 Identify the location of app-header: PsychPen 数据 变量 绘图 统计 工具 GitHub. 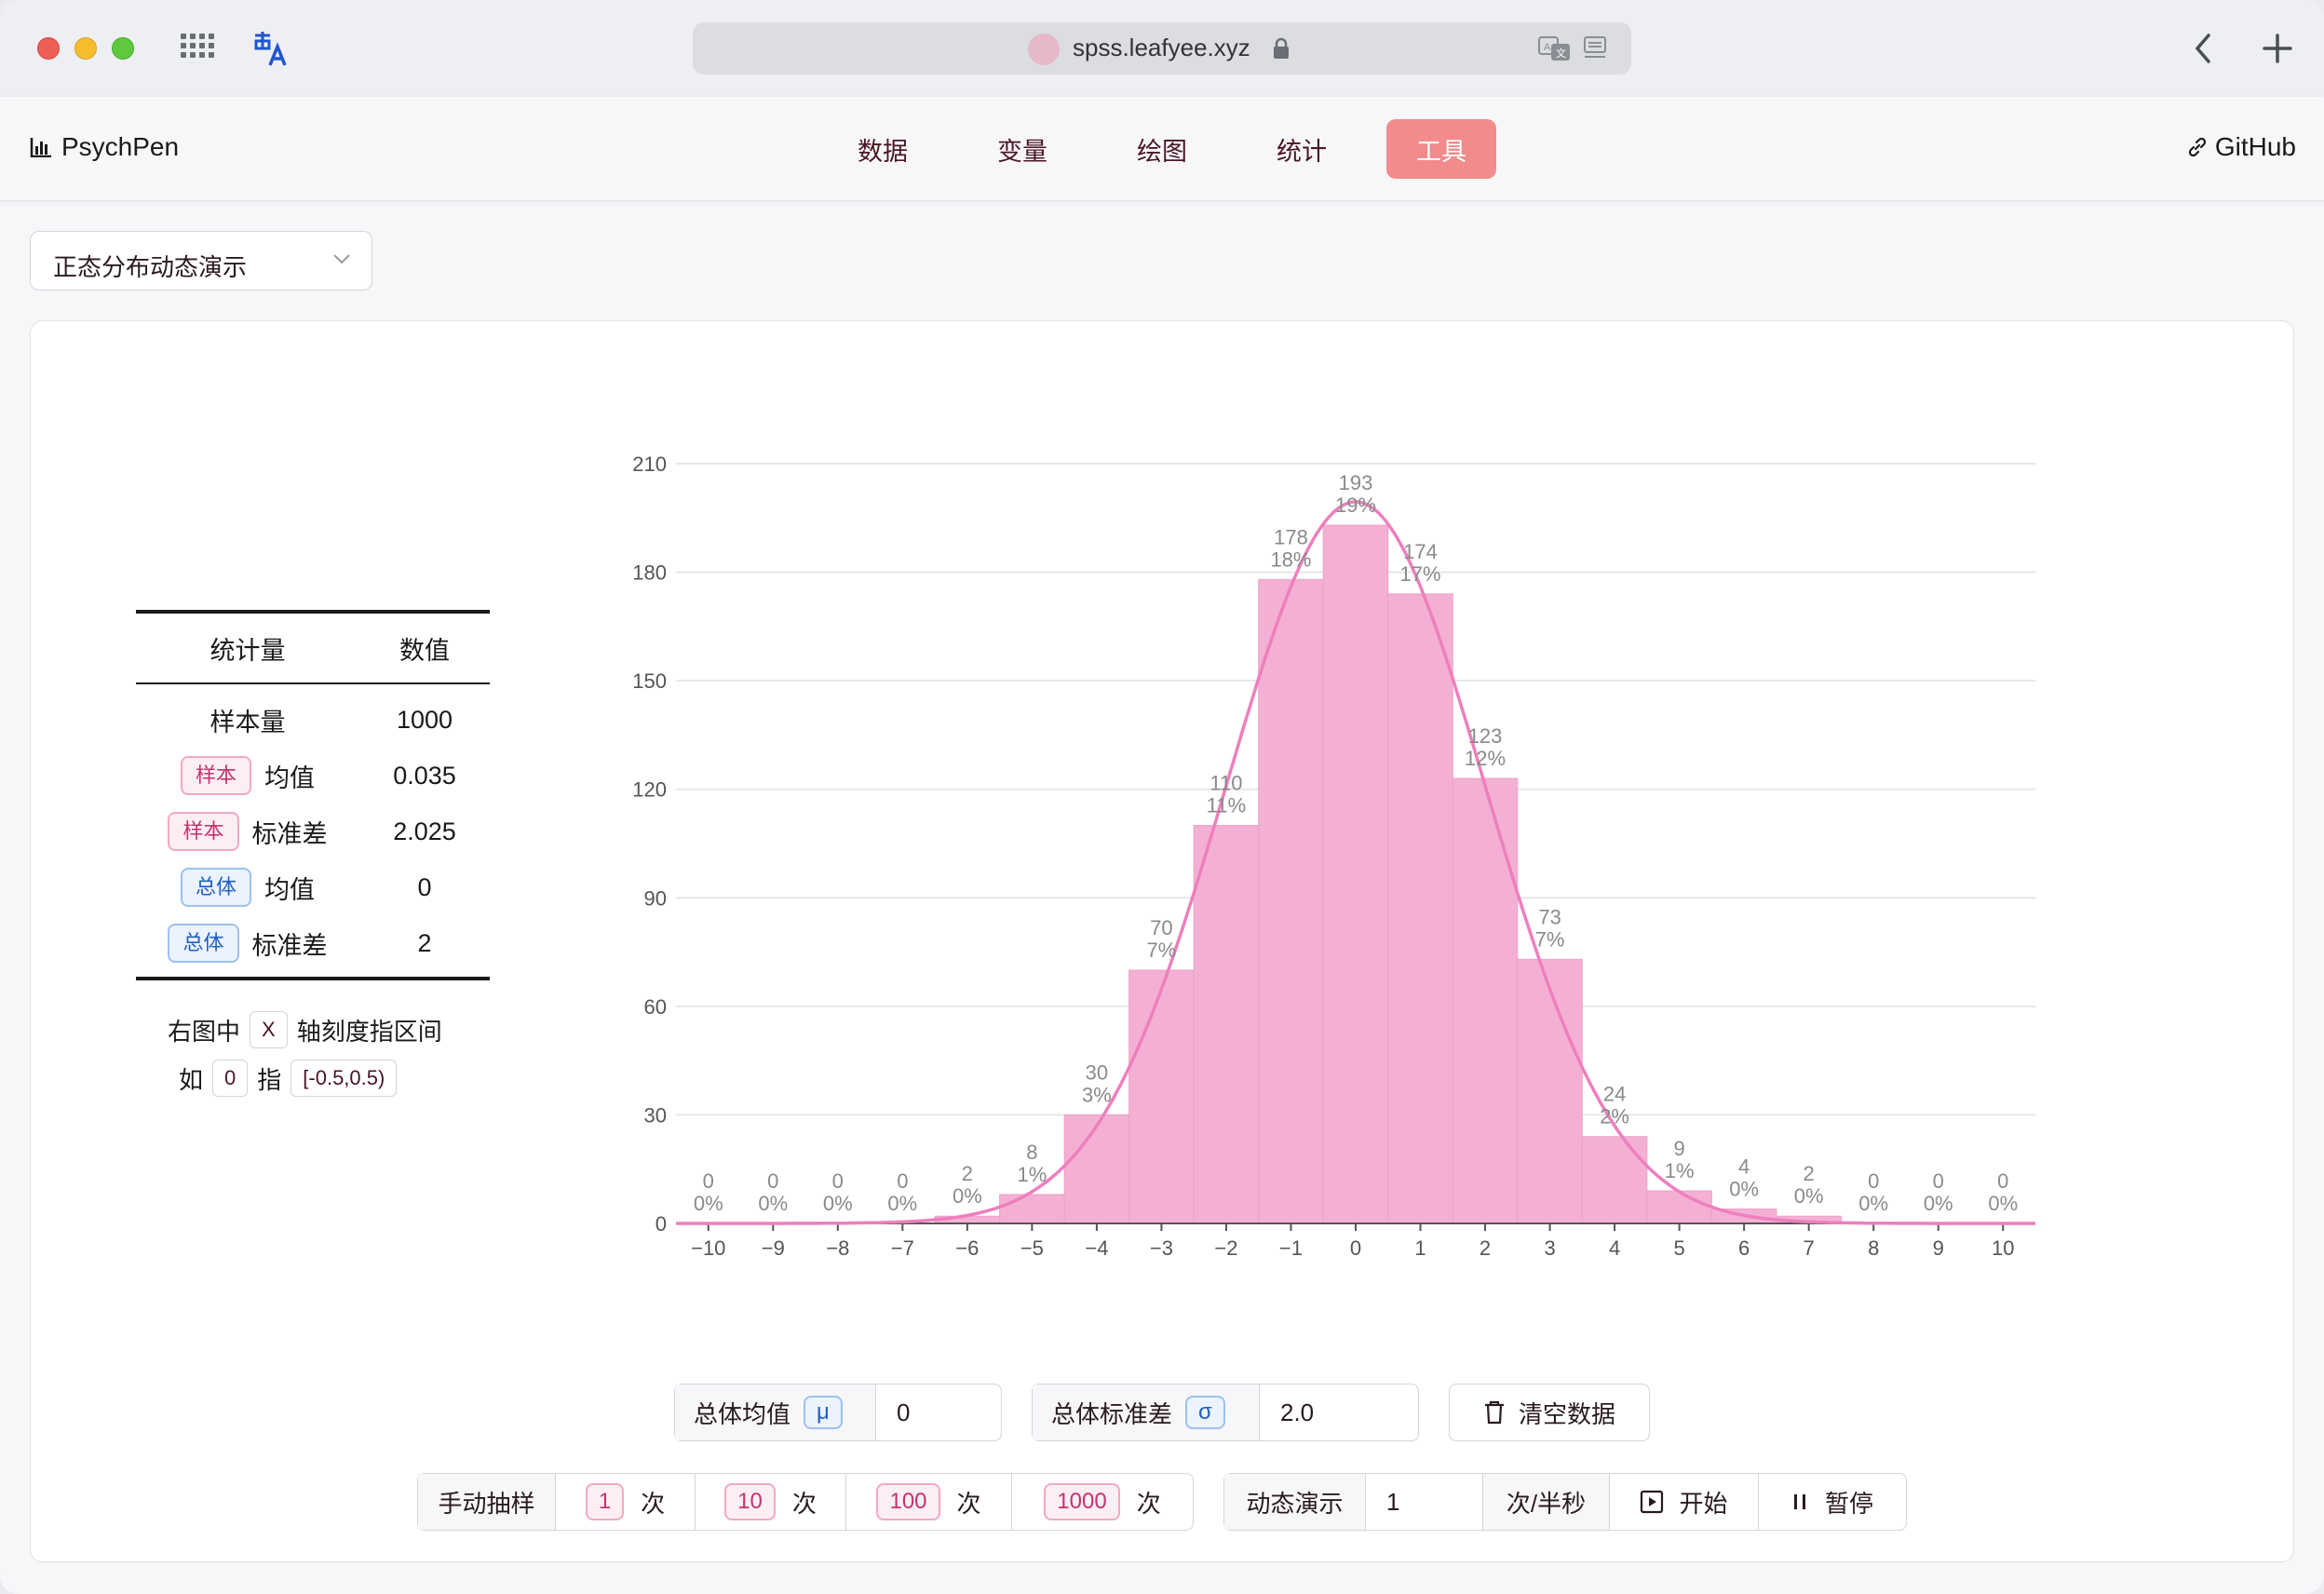
(1162, 149).